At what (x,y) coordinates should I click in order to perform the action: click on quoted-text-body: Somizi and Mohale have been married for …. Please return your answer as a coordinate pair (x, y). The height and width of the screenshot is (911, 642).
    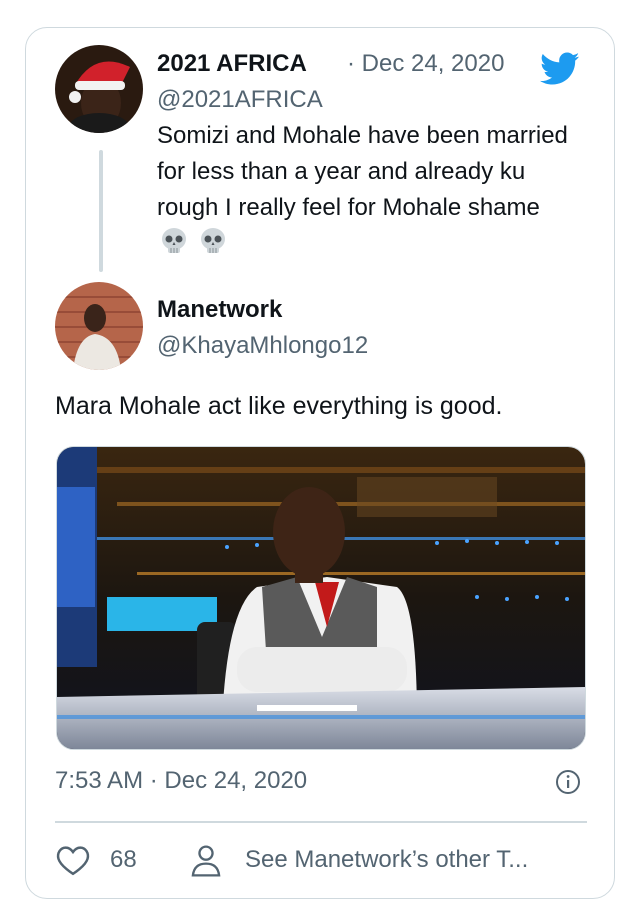
    Looking at the image, I should click on (362, 171).